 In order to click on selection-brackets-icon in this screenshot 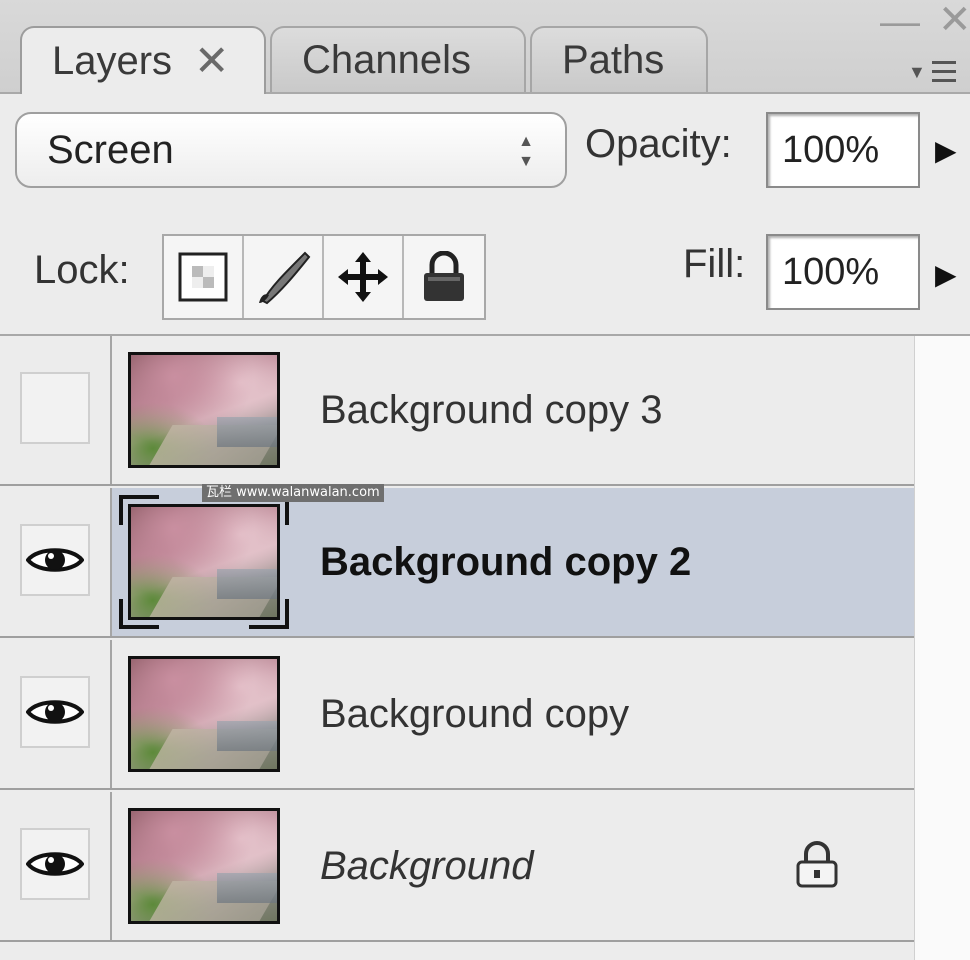, I will do `click(204, 562)`.